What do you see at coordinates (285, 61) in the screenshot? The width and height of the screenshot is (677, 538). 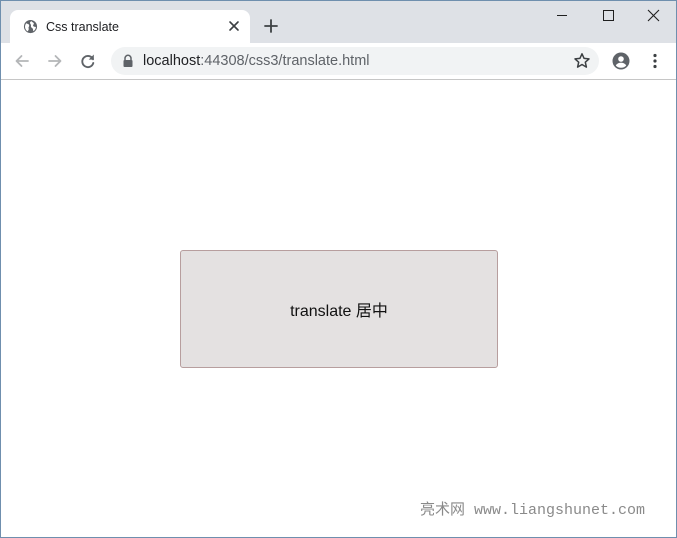 I see `url-path: :44308/css3/translate.html` at bounding box center [285, 61].